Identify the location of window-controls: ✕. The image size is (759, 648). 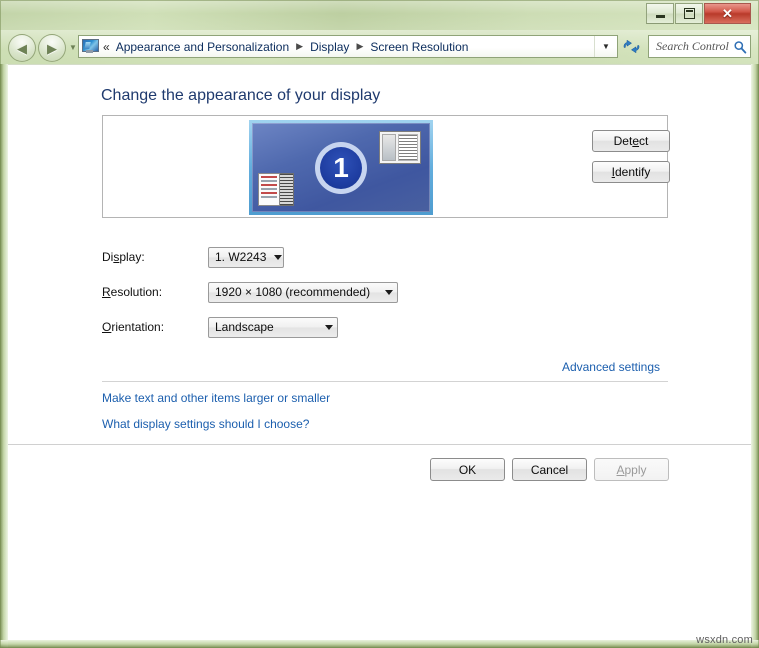
(698, 13).